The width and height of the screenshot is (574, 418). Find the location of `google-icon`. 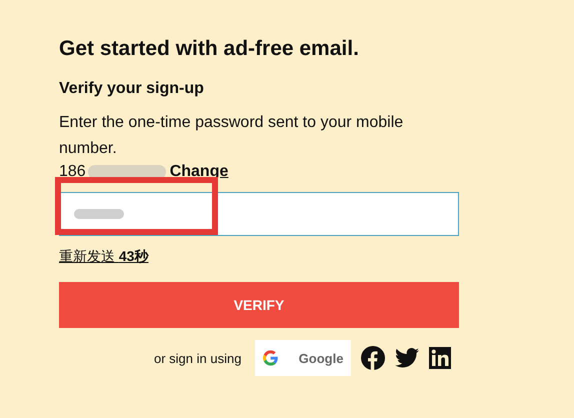

google-icon is located at coordinates (271, 358).